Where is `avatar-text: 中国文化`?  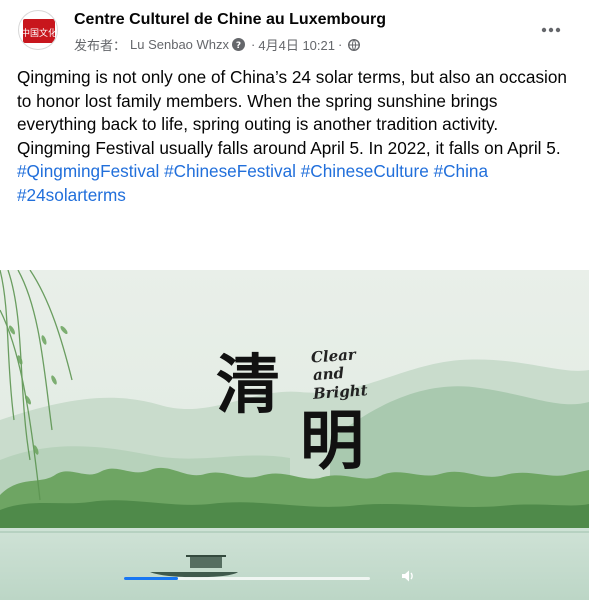 avatar-text: 中国文化 is located at coordinates (39, 33).